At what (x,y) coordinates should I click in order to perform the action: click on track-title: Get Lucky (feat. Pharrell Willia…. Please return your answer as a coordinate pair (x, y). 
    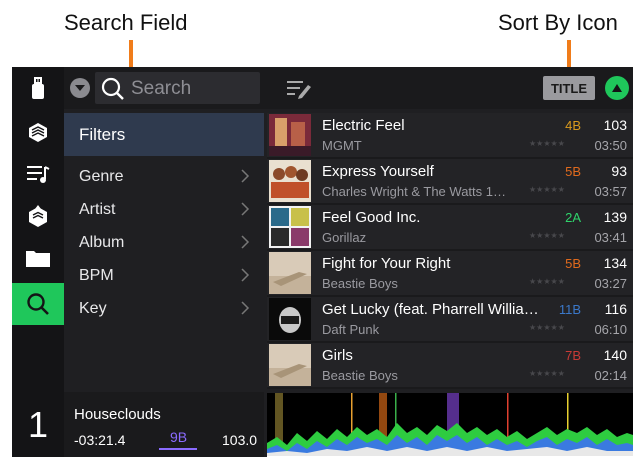
    Looking at the image, I should click on (430, 309).